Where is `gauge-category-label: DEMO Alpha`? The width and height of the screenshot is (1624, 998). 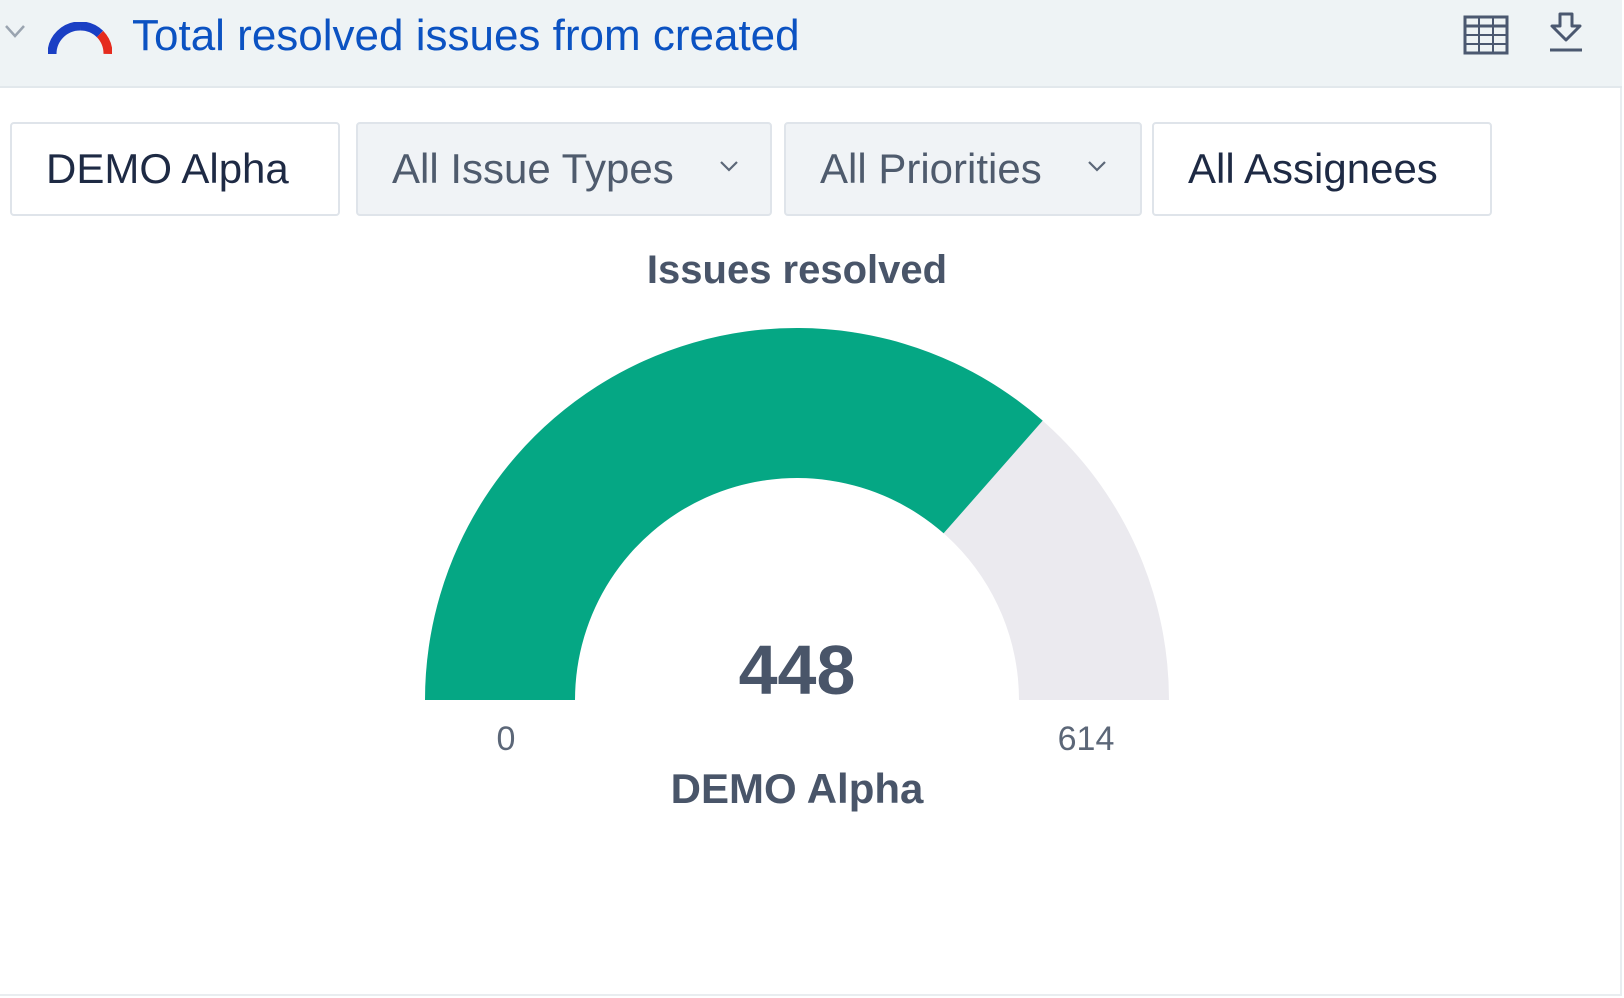 gauge-category-label: DEMO Alpha is located at coordinates (797, 788).